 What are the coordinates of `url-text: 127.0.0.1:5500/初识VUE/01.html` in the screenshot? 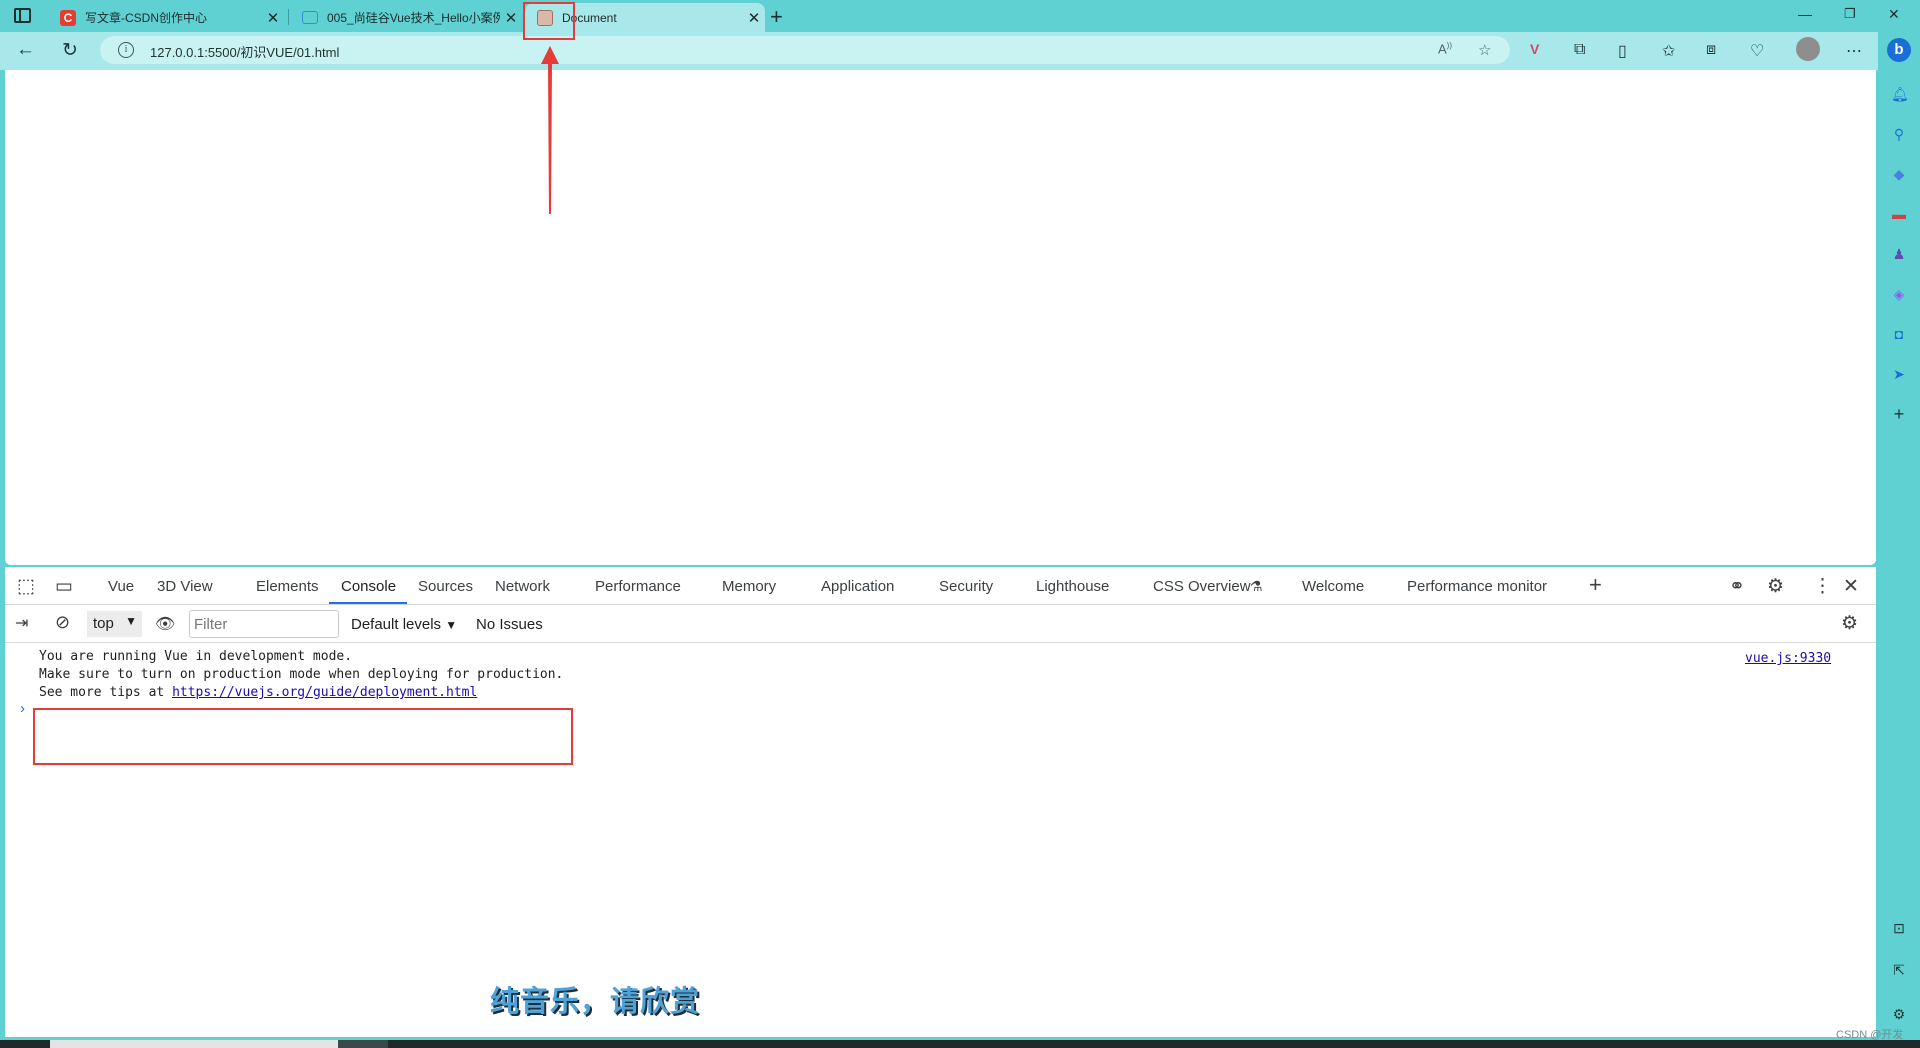 It's located at (244, 51).